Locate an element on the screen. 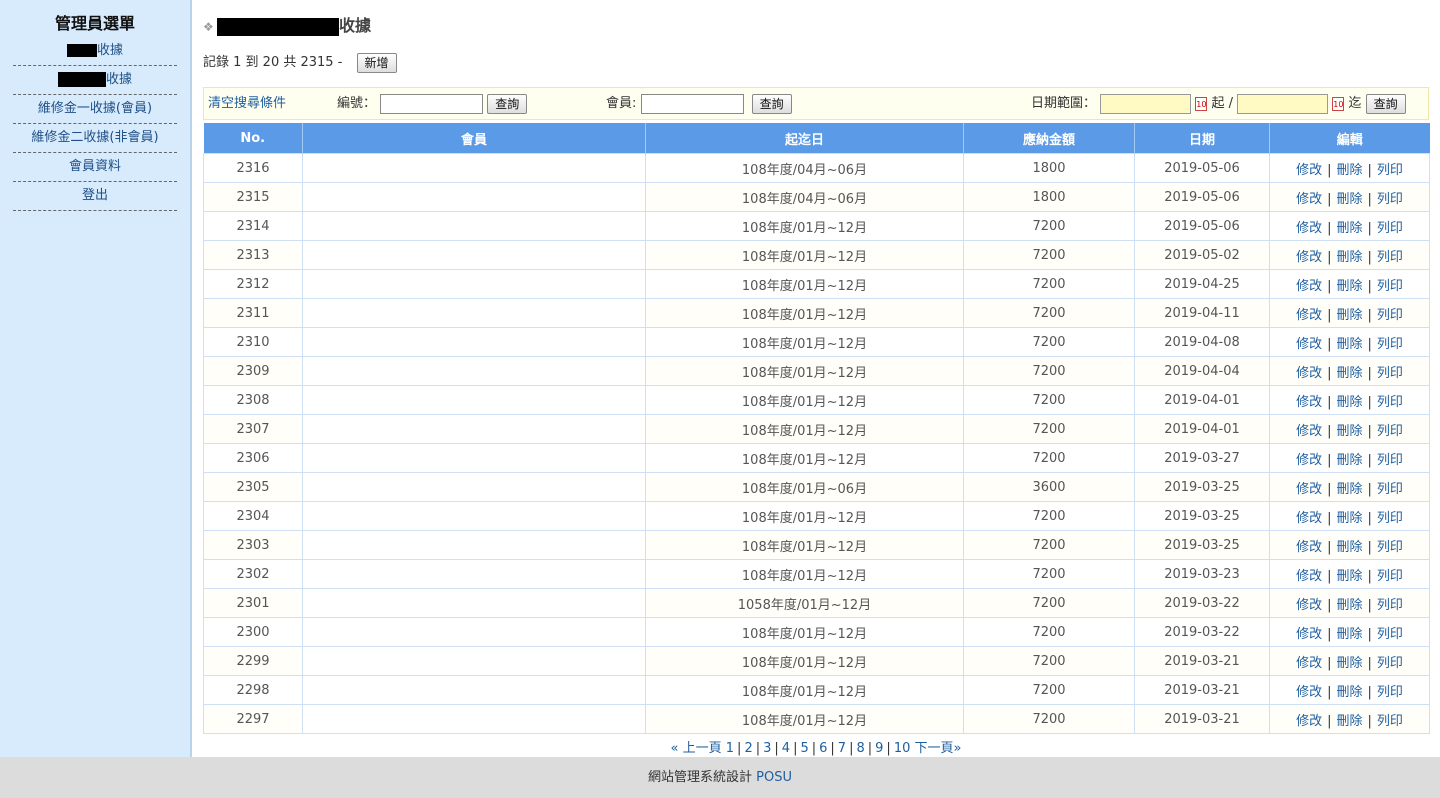  page-link-4: 4 is located at coordinates (786, 748).